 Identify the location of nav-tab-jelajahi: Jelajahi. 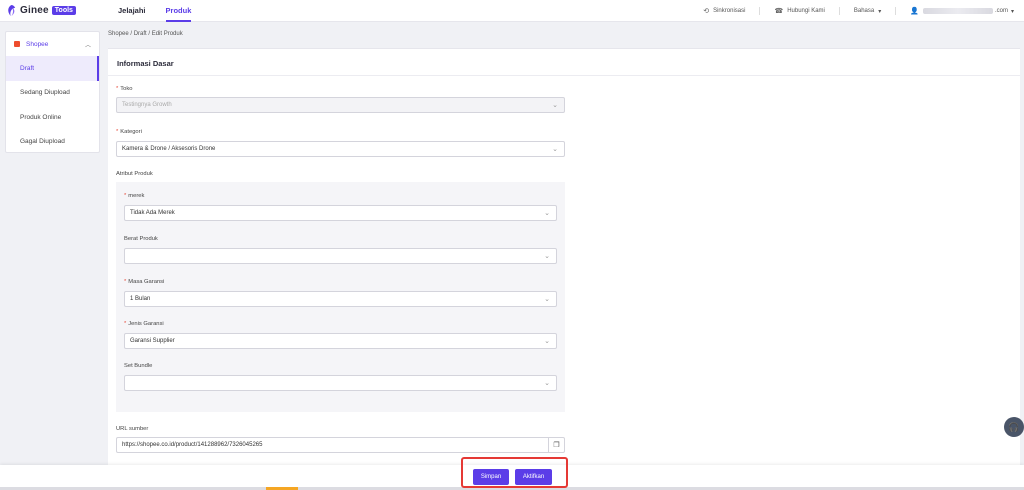
(132, 11).